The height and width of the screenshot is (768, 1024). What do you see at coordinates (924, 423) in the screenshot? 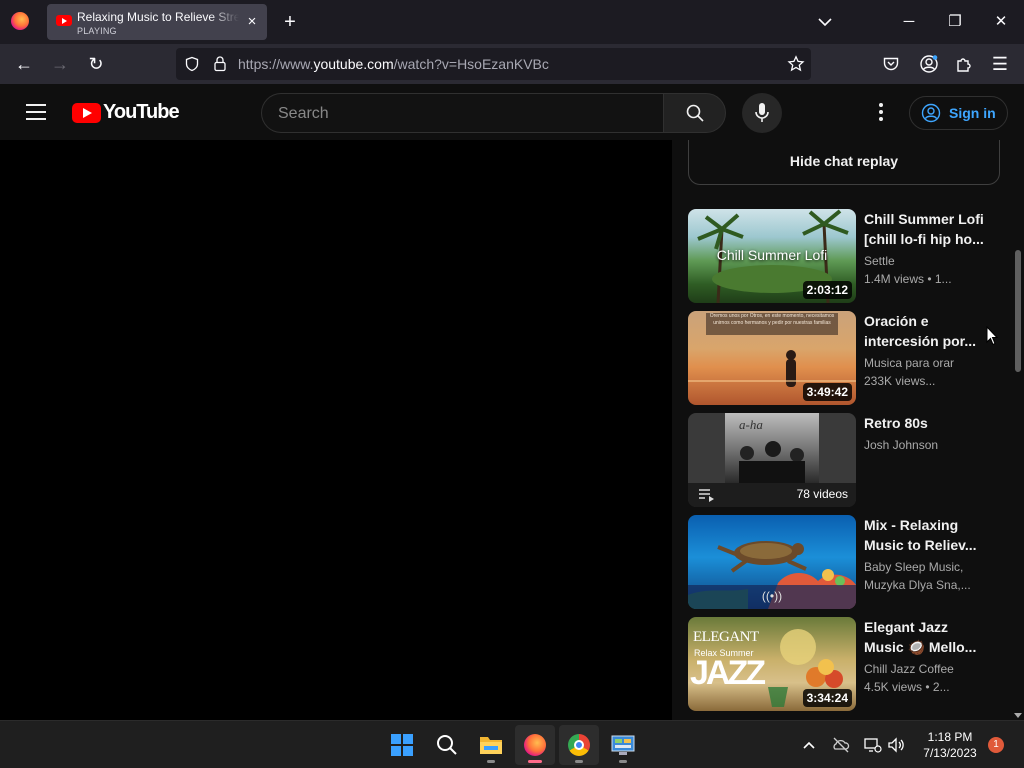
I see `playlist-title: Retro 80s` at bounding box center [924, 423].